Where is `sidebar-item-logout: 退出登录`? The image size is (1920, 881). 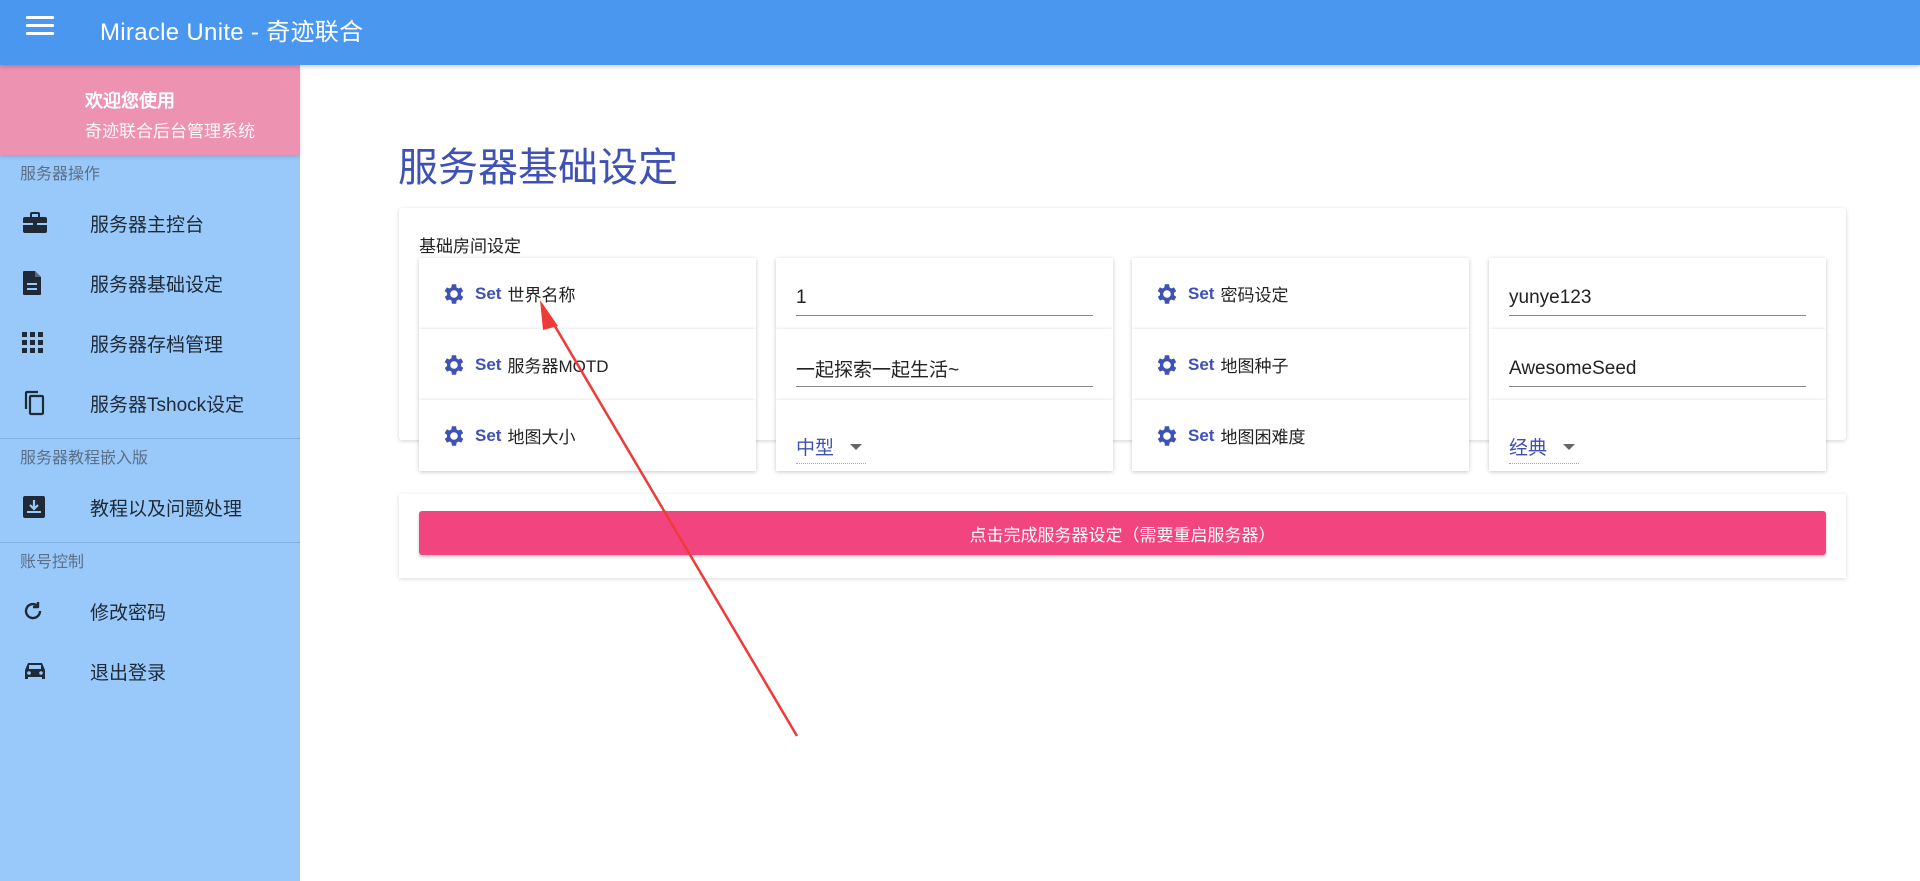
sidebar-item-logout: 退出登录 is located at coordinates (150, 671).